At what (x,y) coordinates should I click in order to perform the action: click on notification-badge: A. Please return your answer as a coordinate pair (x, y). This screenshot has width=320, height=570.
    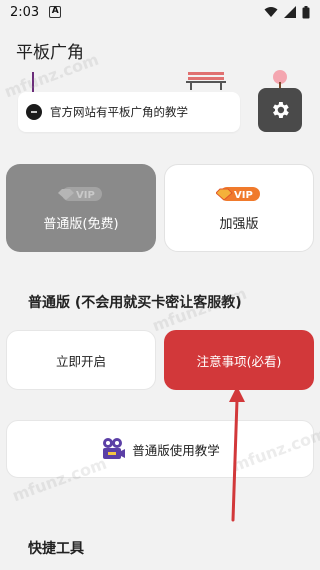
    Looking at the image, I should click on (55, 12).